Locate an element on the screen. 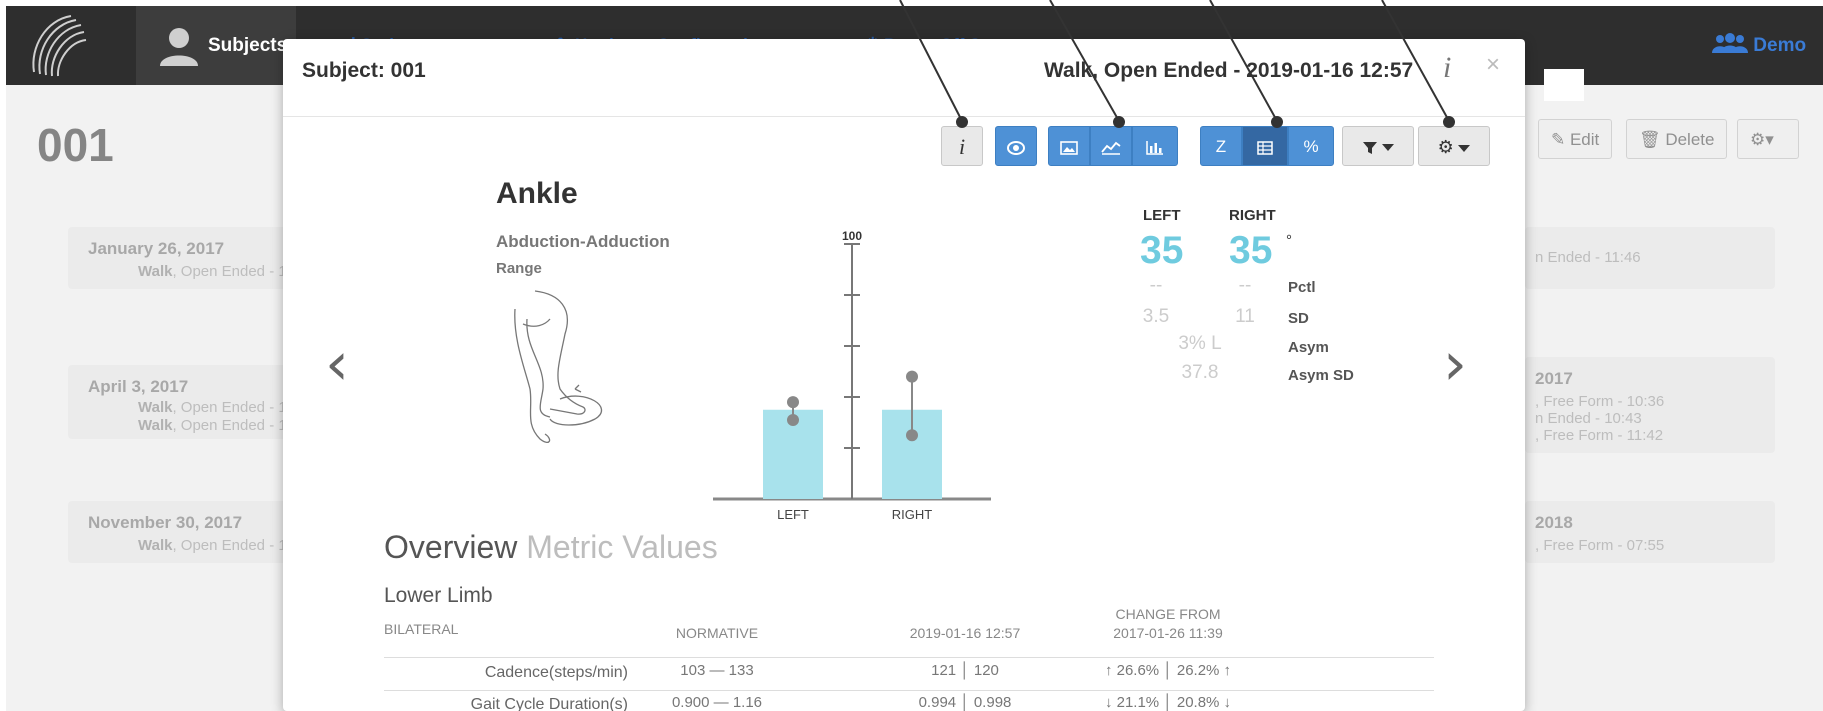 The width and height of the screenshot is (1823, 711). sd-label: SD is located at coordinates (1298, 318).